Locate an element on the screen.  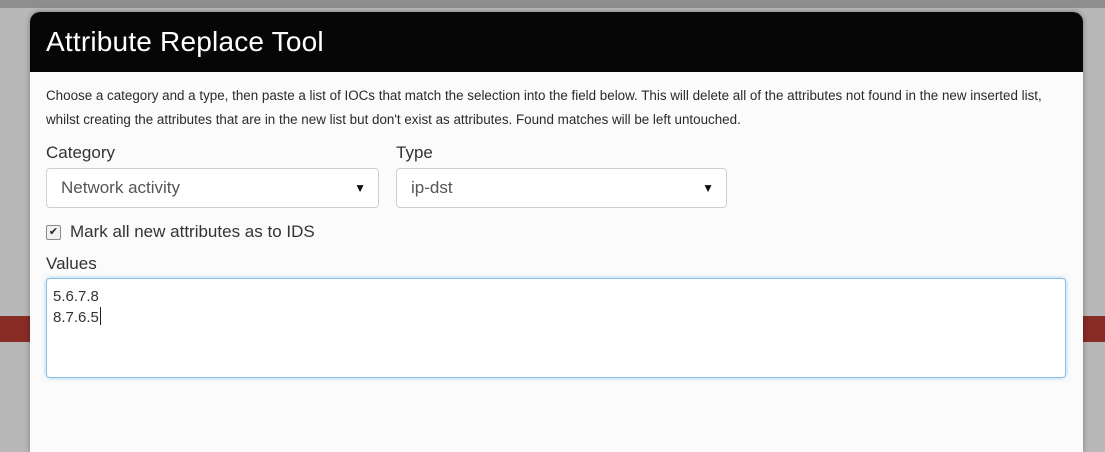
to-ids-row: ✔ Mark all new attributes as to IDS is located at coordinates (556, 232).